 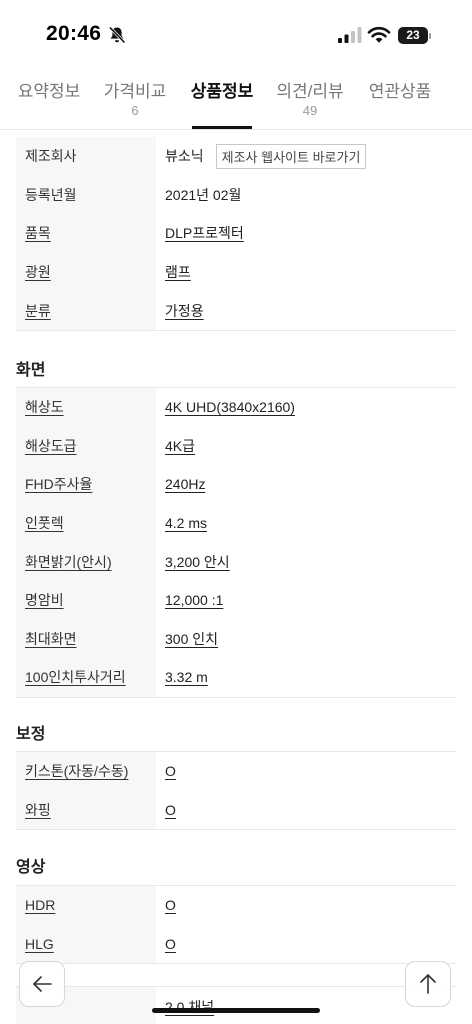 I want to click on spec-key: 명암비, so click(x=86, y=600).